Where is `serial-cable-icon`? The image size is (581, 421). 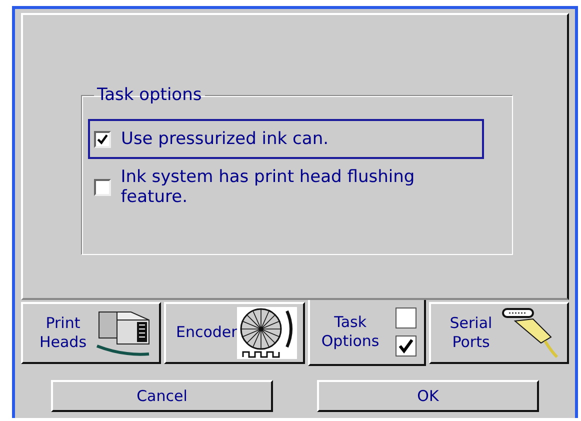 serial-cable-icon is located at coordinates (531, 333).